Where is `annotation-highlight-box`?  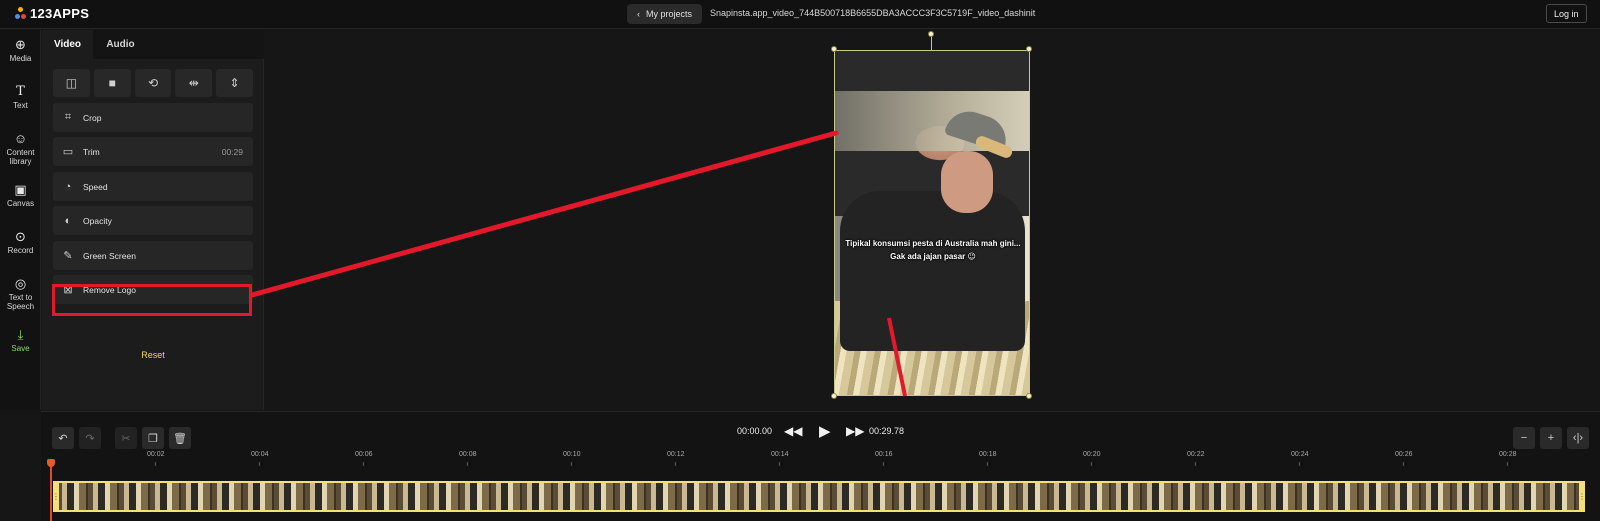
annotation-highlight-box is located at coordinates (152, 300).